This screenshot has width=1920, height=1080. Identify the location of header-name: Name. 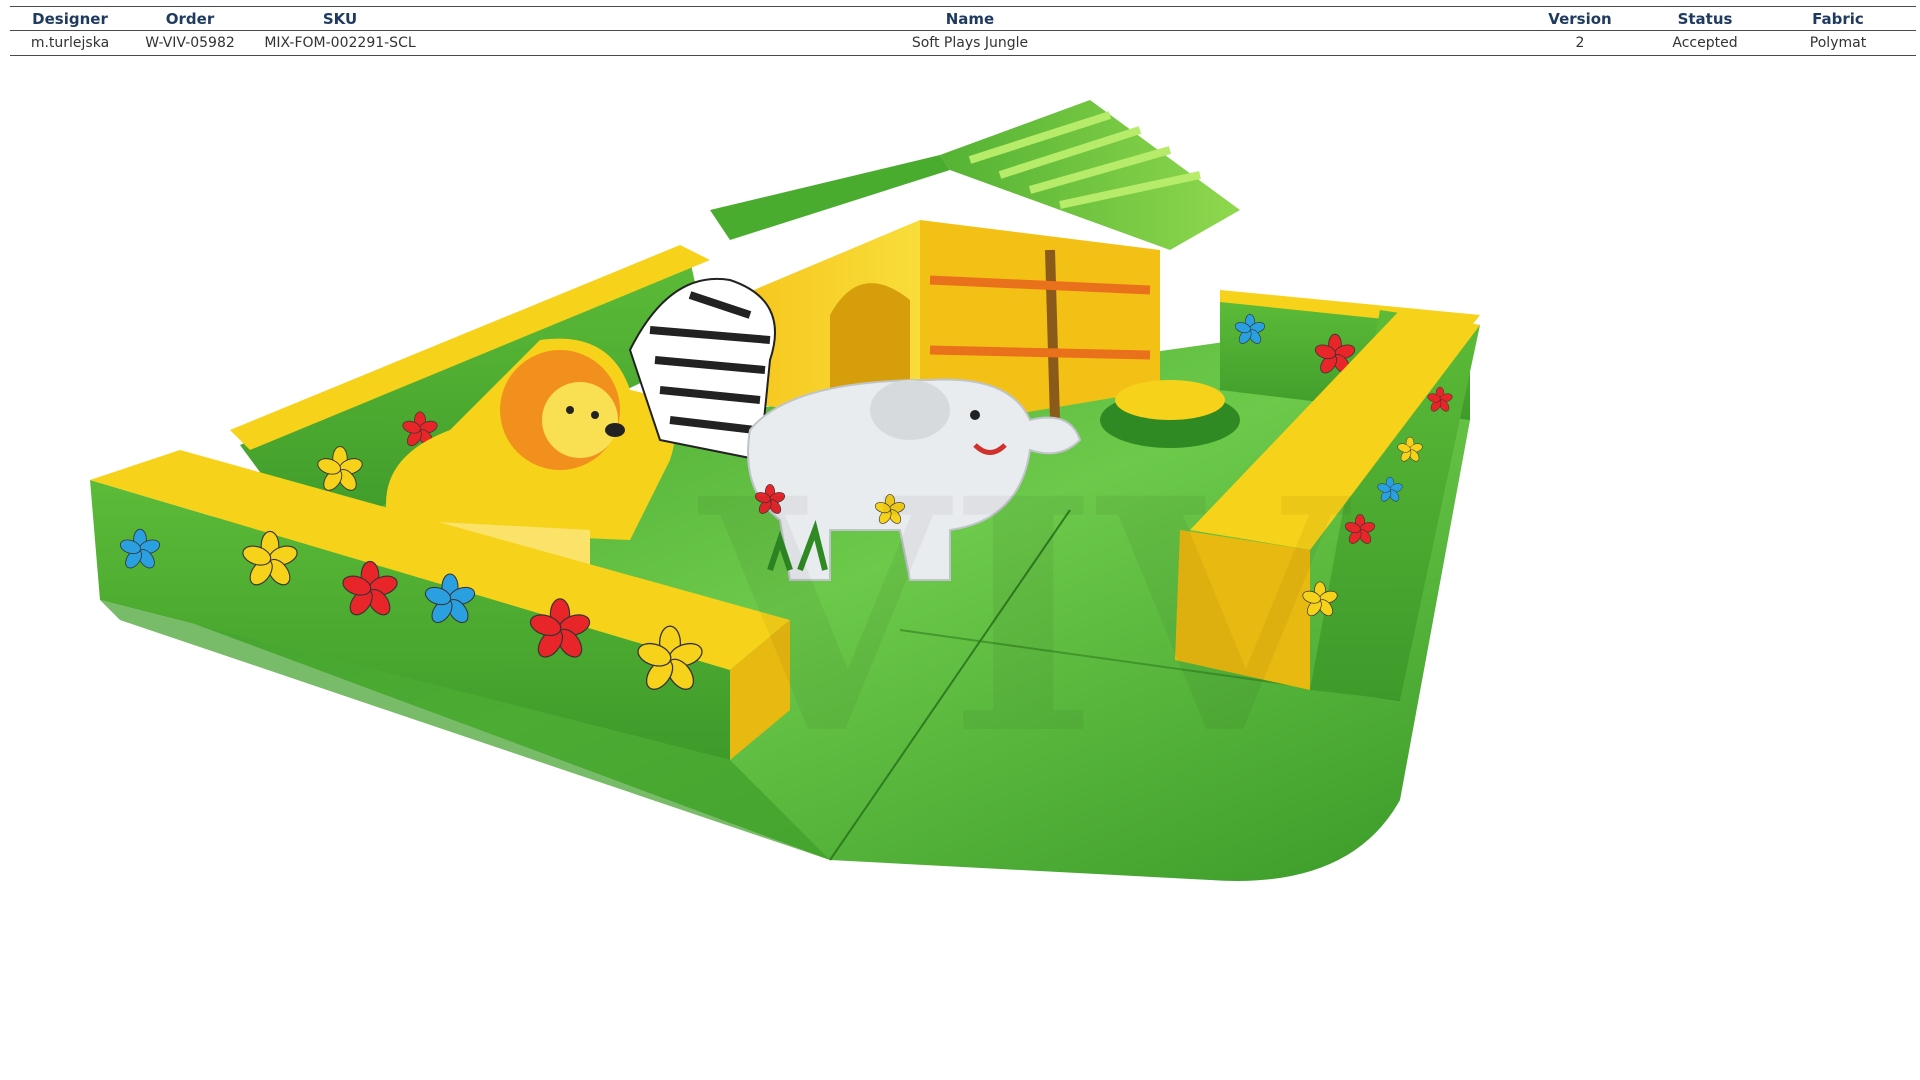
(970, 18).